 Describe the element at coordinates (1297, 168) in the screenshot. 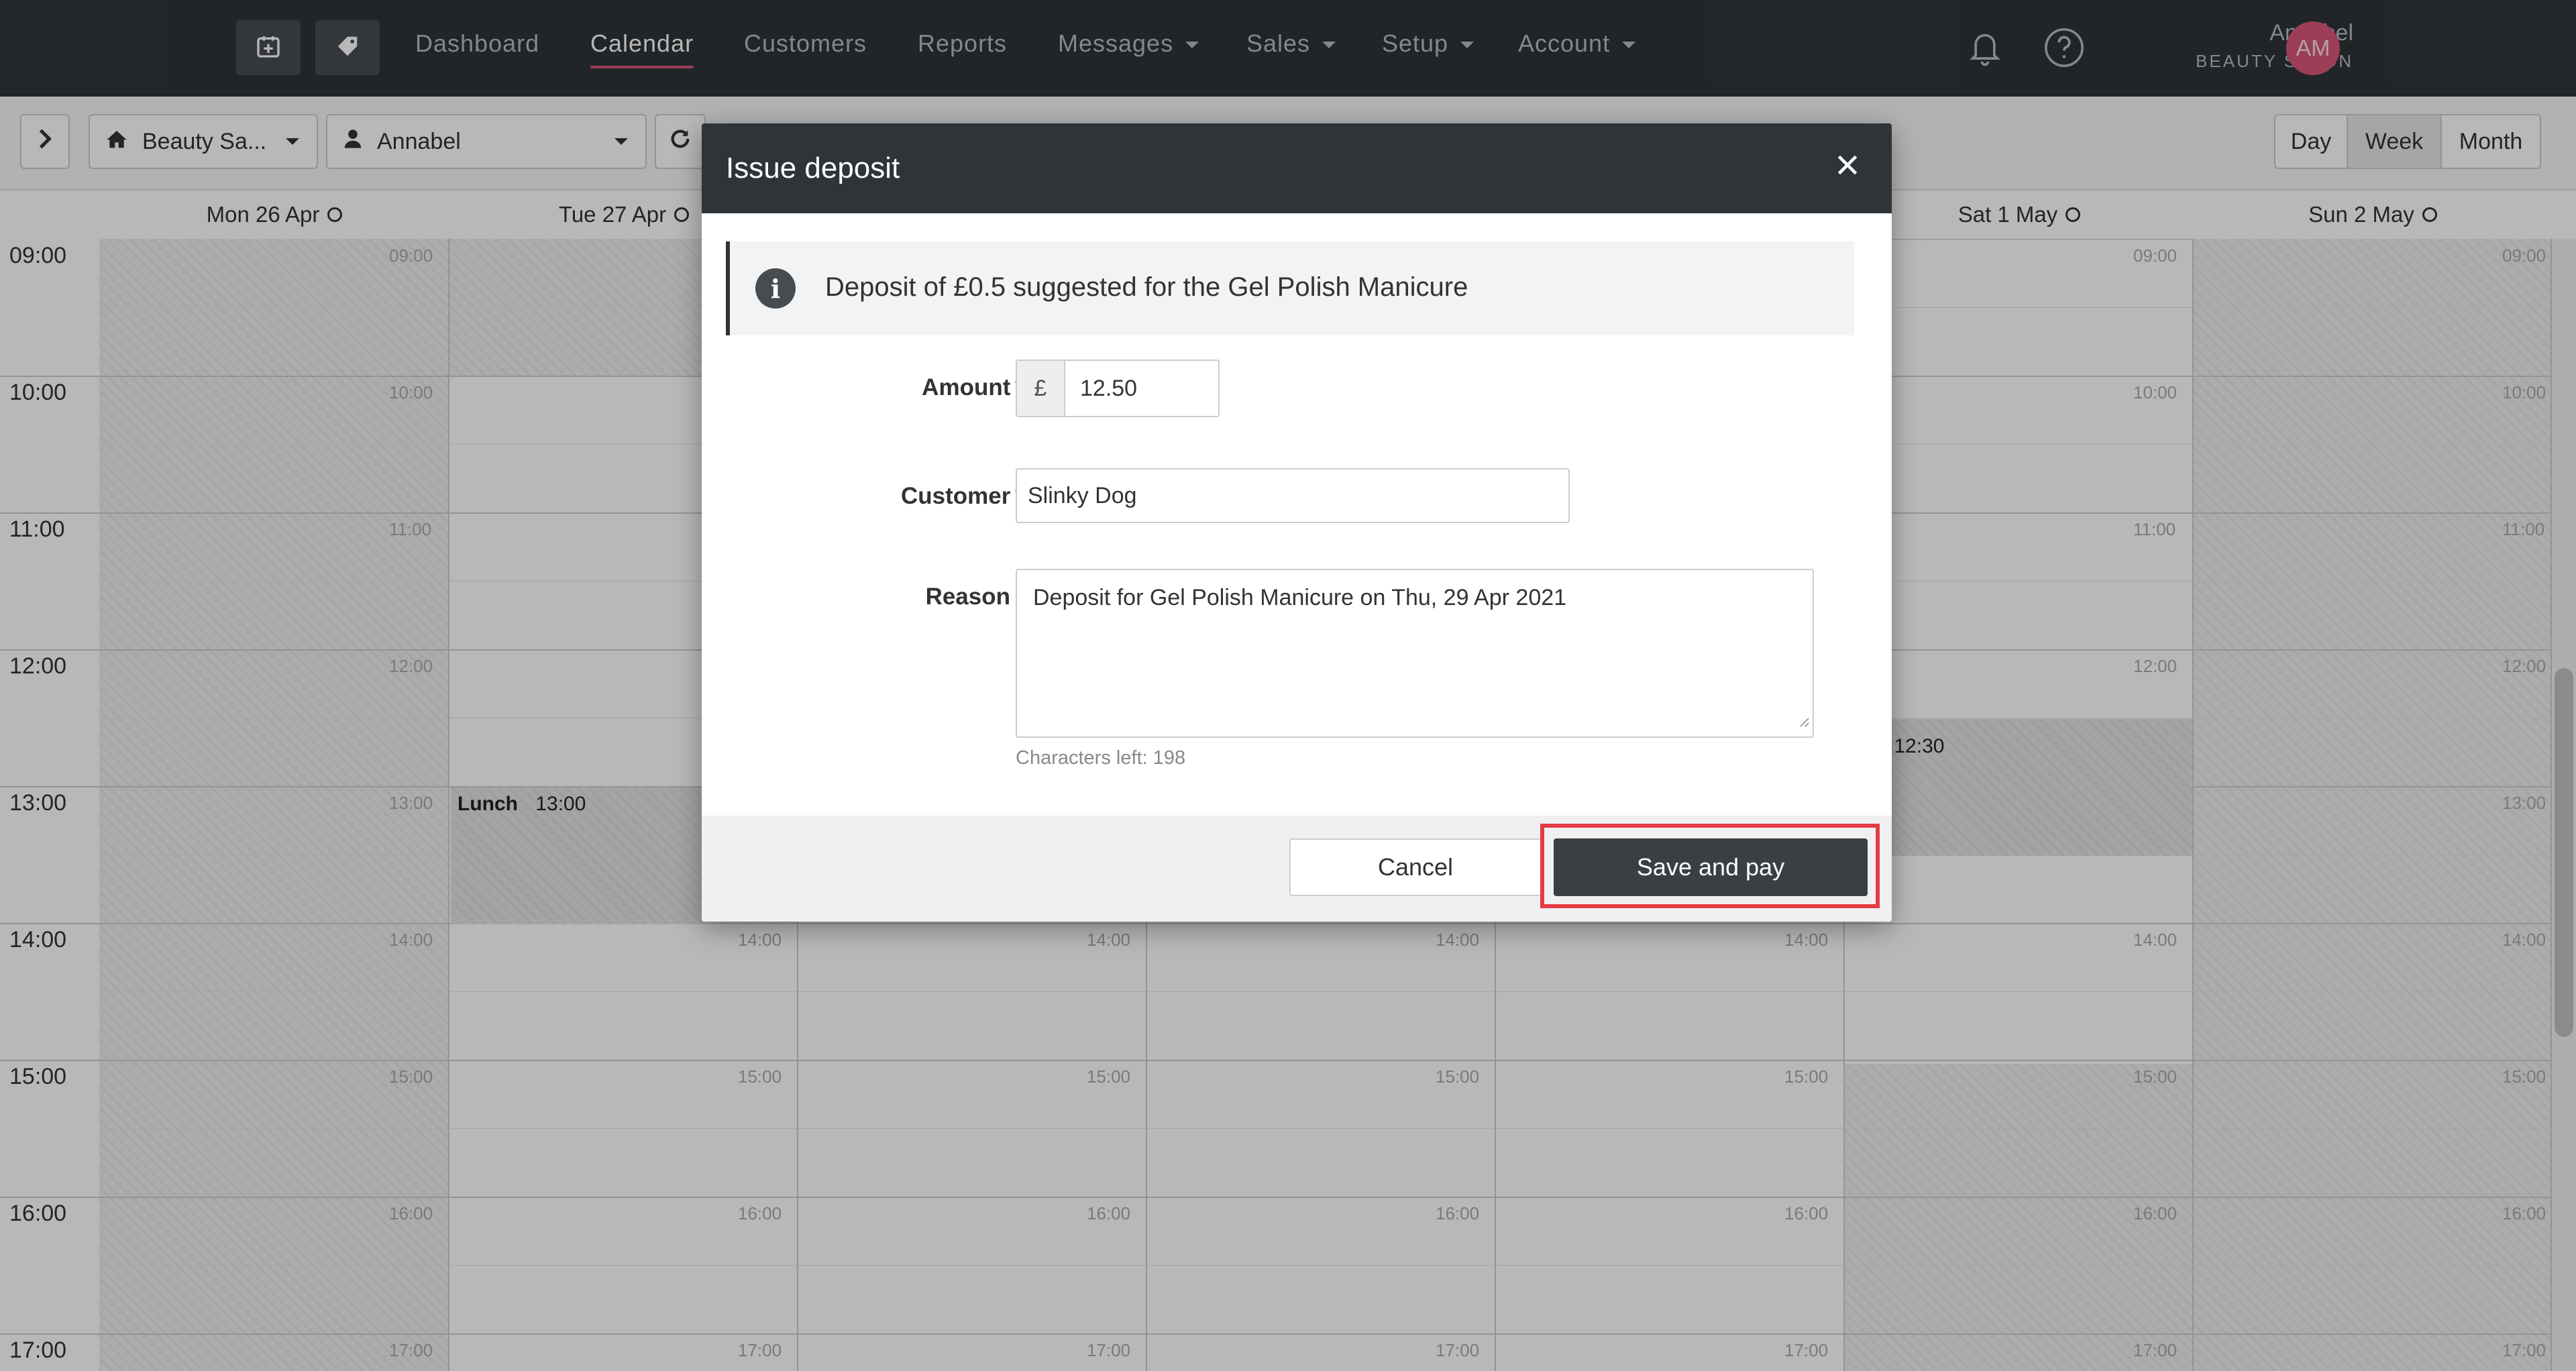

I see `dialog-header: Issue deposit` at that location.